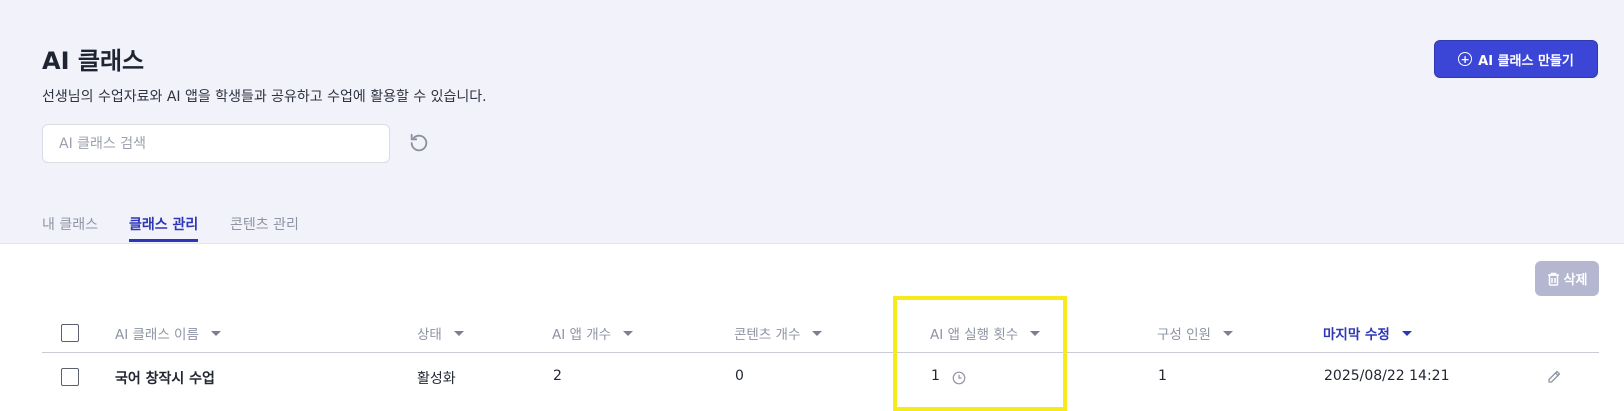 This screenshot has width=1624, height=411. Describe the element at coordinates (163, 224) in the screenshot. I see `tab-class-management: 클래스 관리` at that location.